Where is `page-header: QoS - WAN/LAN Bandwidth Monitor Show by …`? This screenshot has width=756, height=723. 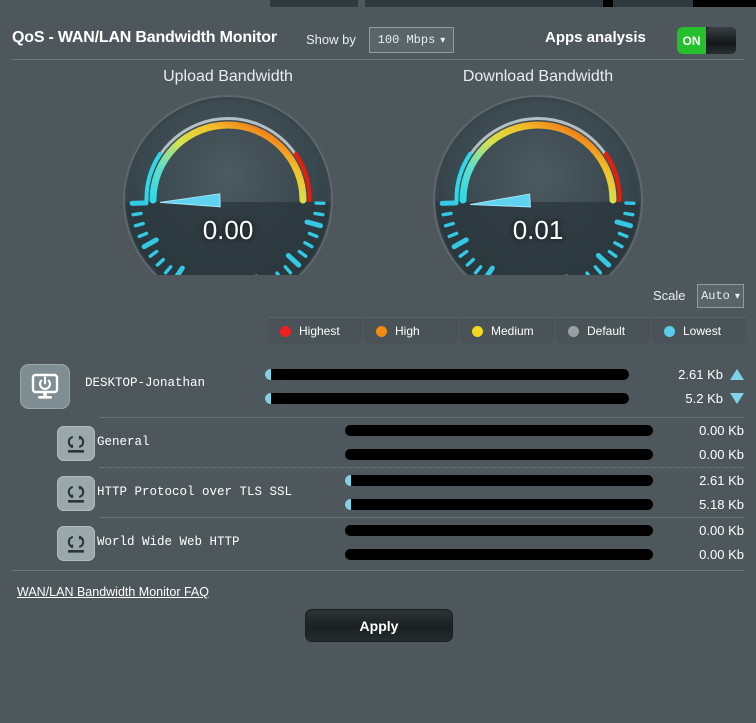
page-header: QoS - WAN/LAN Bandwidth Monitor Show by … is located at coordinates (378, 34).